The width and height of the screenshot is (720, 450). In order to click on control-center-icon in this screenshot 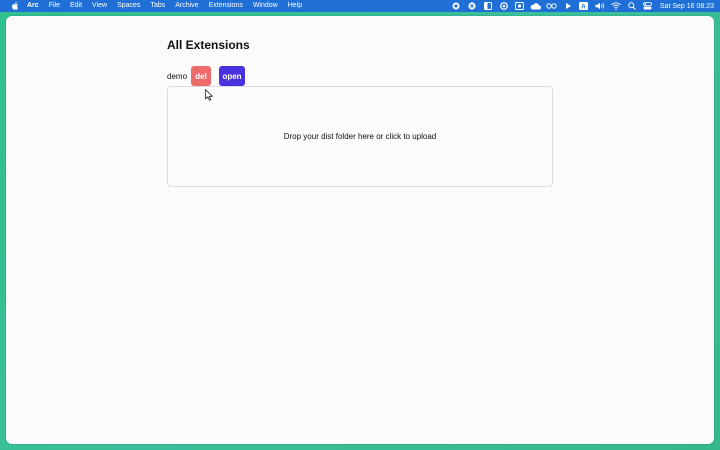, I will do `click(648, 6)`.